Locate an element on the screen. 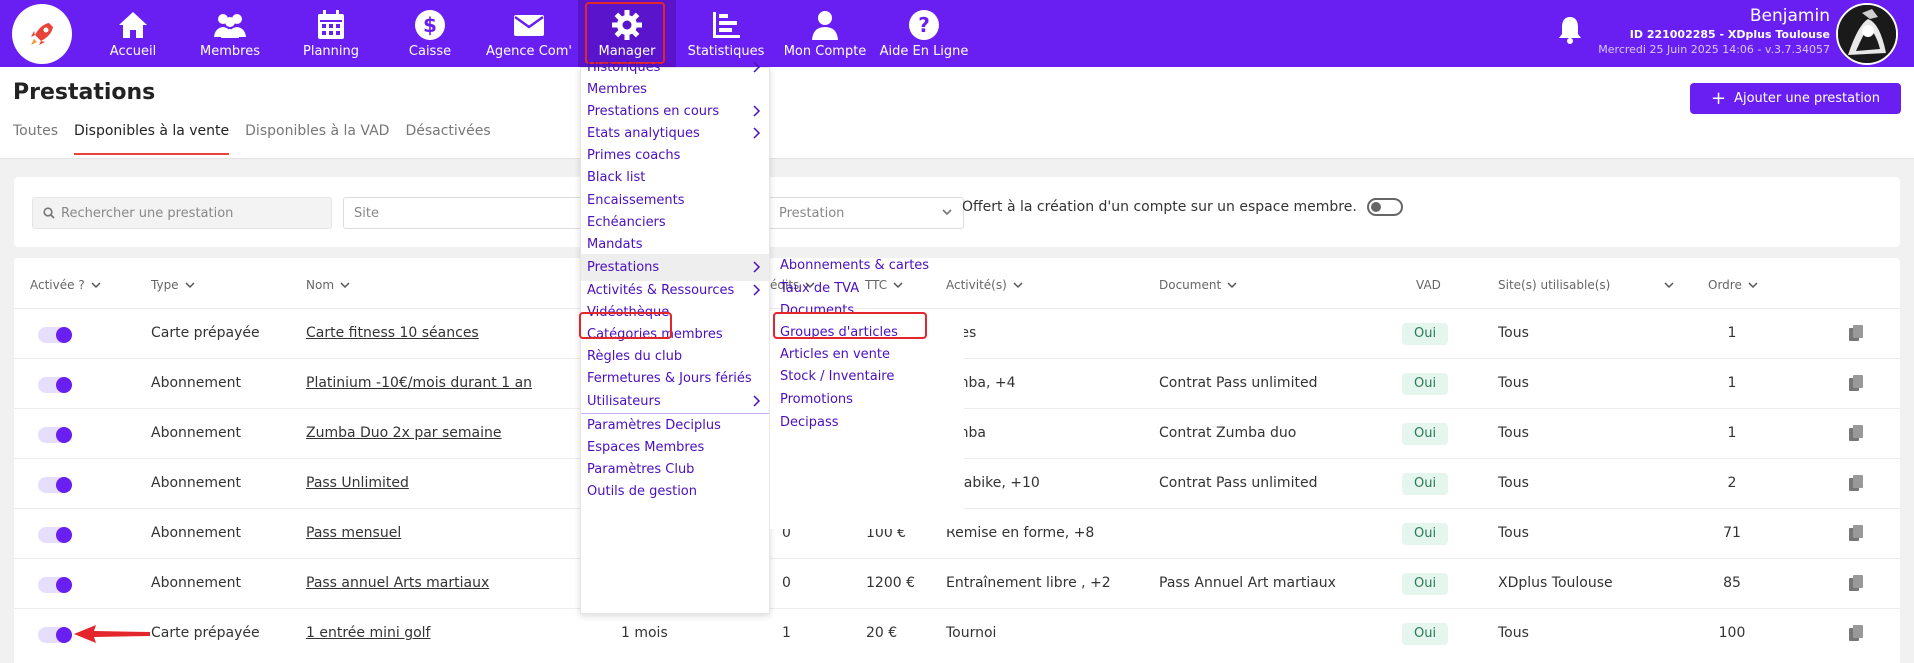 The height and width of the screenshot is (663, 1914). cell-nom: Carte fitness 10 séances is located at coordinates (392, 333).